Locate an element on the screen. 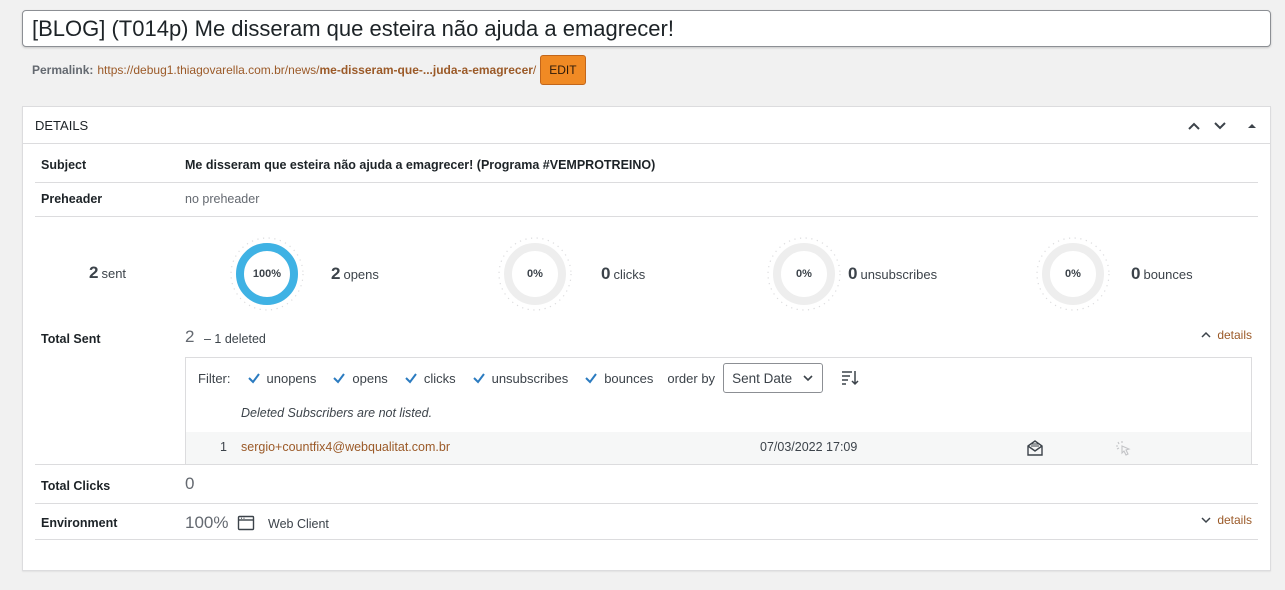 This screenshot has width=1285, height=590. filter-opens: opens is located at coordinates (360, 378).